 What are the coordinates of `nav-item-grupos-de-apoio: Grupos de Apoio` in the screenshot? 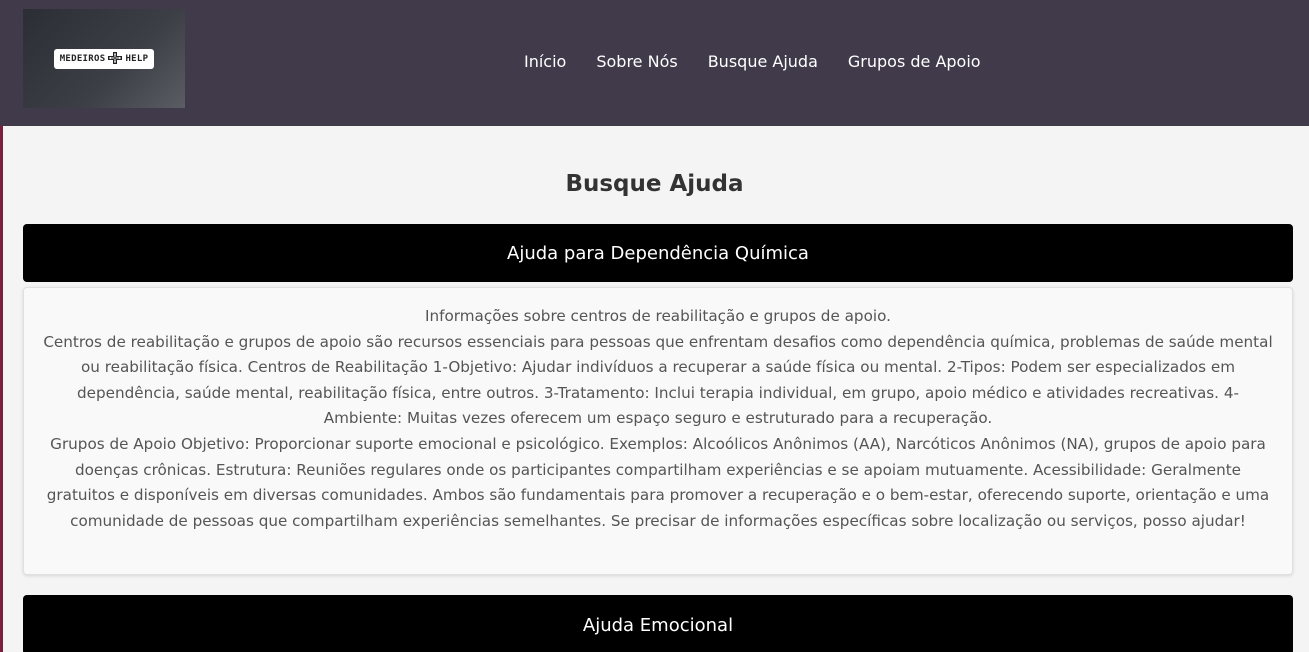 It's located at (909, 62).